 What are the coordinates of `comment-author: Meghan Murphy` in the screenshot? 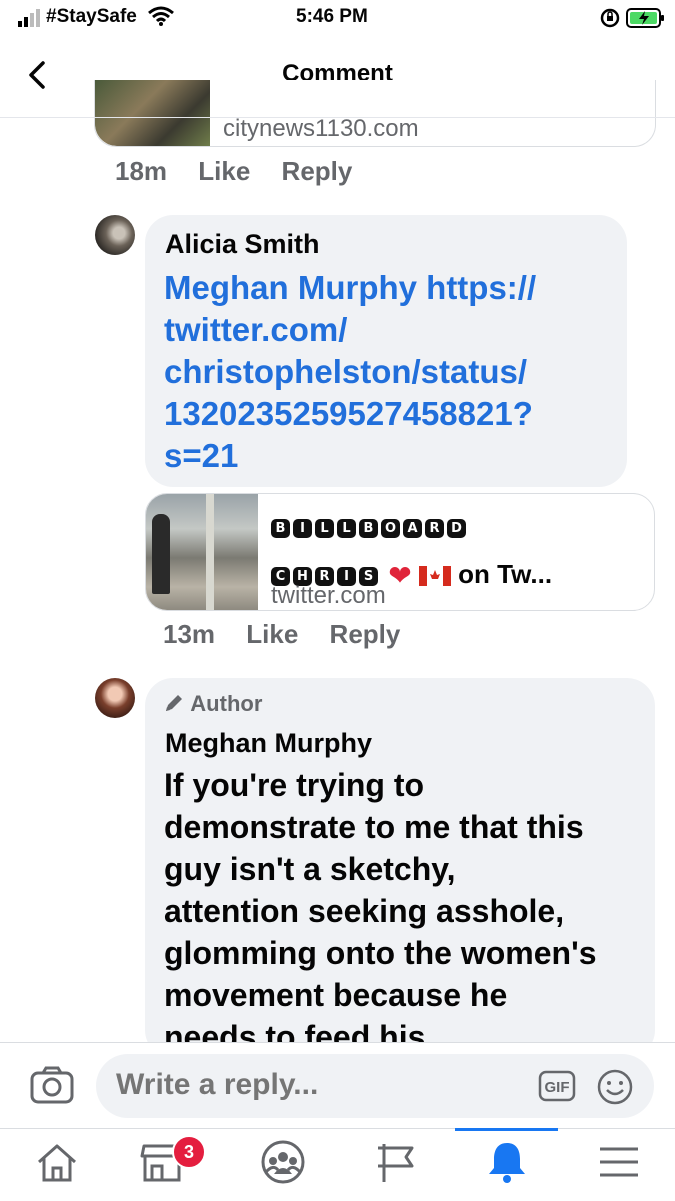 It's located at (268, 743).